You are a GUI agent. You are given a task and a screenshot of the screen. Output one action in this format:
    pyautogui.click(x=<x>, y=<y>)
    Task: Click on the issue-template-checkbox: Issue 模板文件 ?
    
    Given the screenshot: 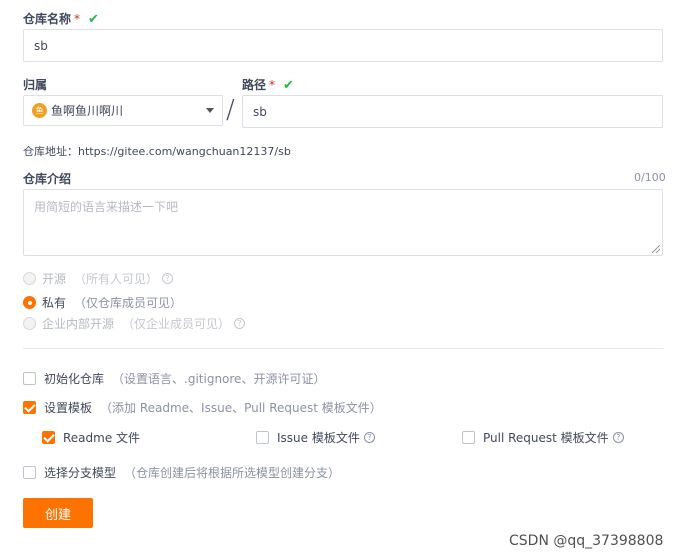 What is the action you would take?
    pyautogui.click(x=315, y=437)
    